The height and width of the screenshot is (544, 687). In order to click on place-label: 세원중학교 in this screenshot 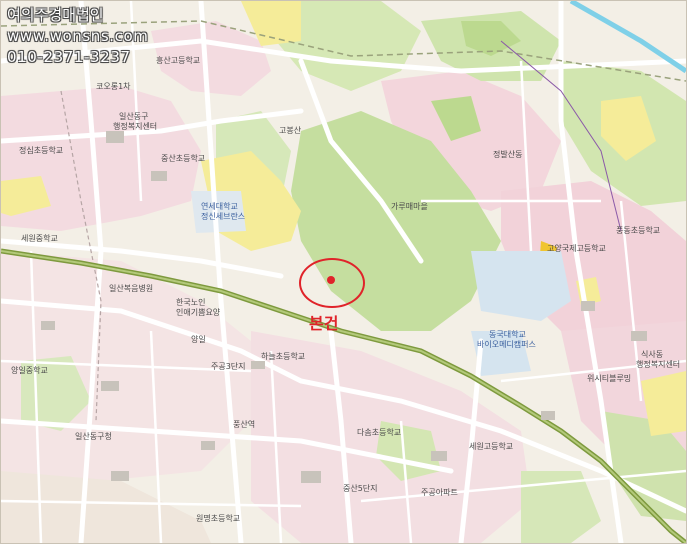, I will do `click(39, 238)`.